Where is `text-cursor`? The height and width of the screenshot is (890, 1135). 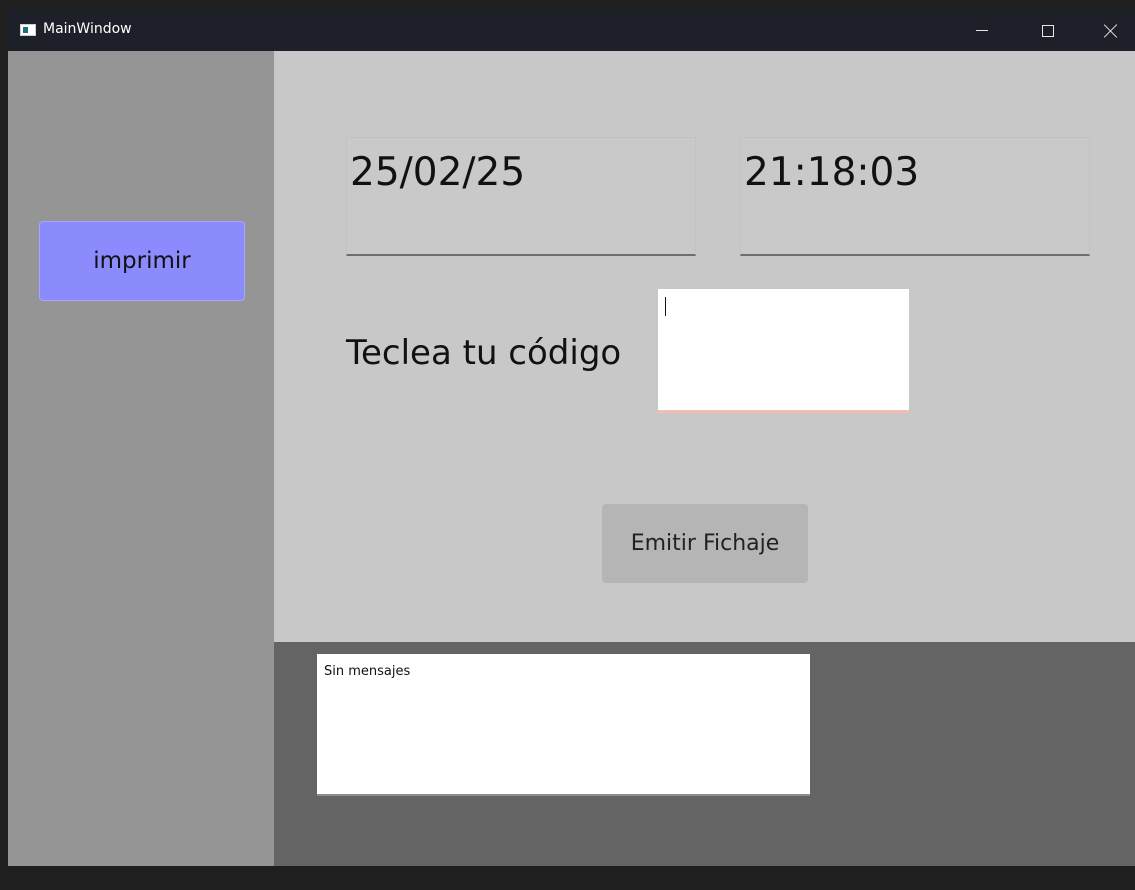 text-cursor is located at coordinates (666, 306).